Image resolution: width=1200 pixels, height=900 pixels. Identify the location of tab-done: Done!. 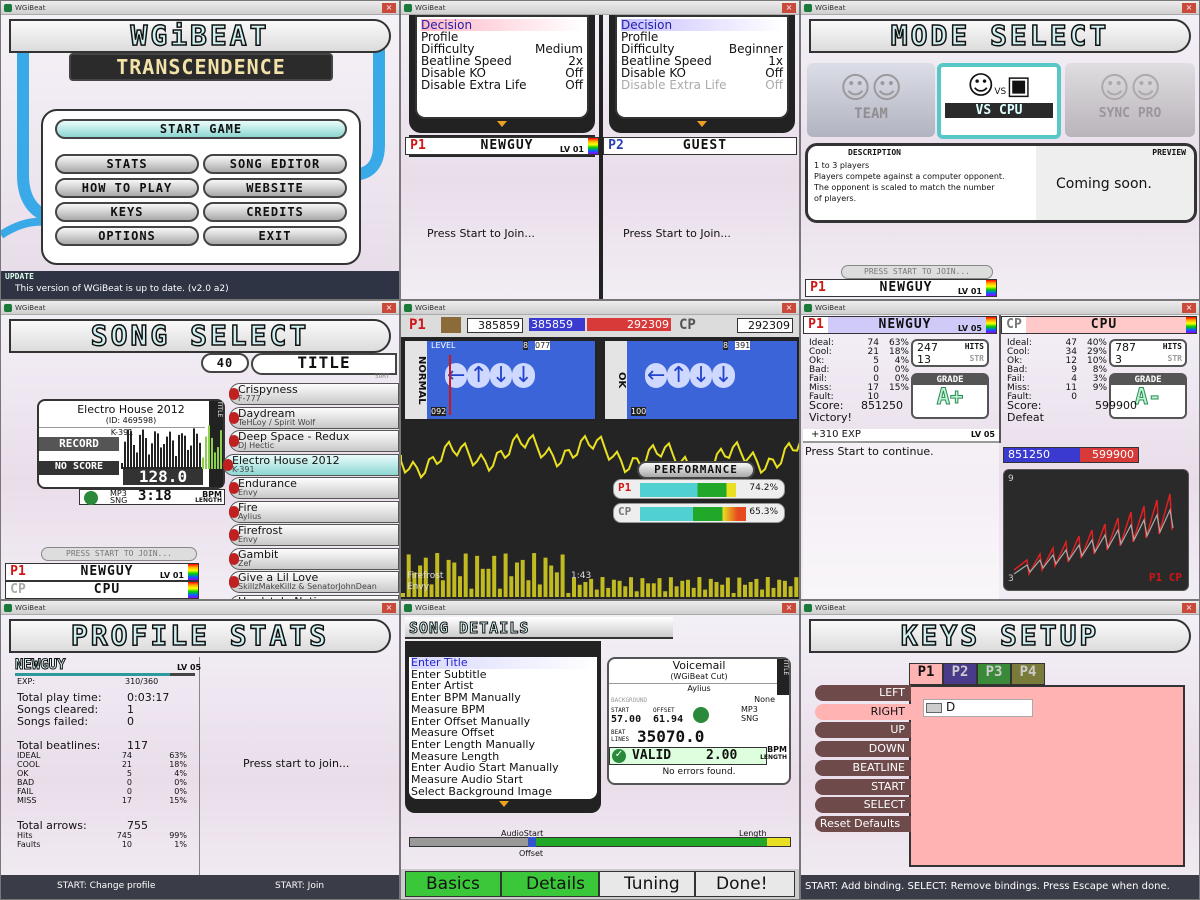
(745, 884).